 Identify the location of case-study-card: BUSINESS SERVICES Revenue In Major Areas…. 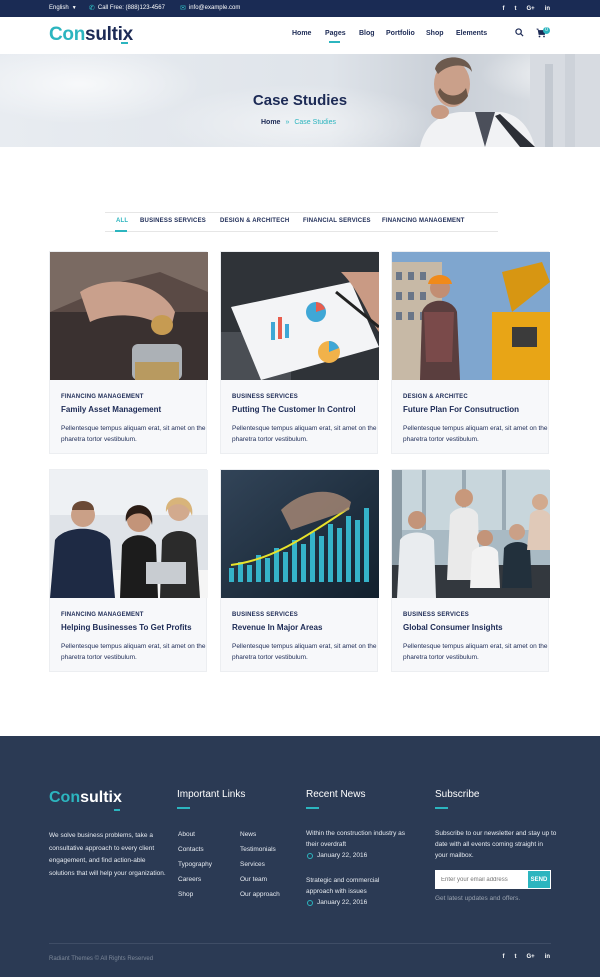
(299, 570).